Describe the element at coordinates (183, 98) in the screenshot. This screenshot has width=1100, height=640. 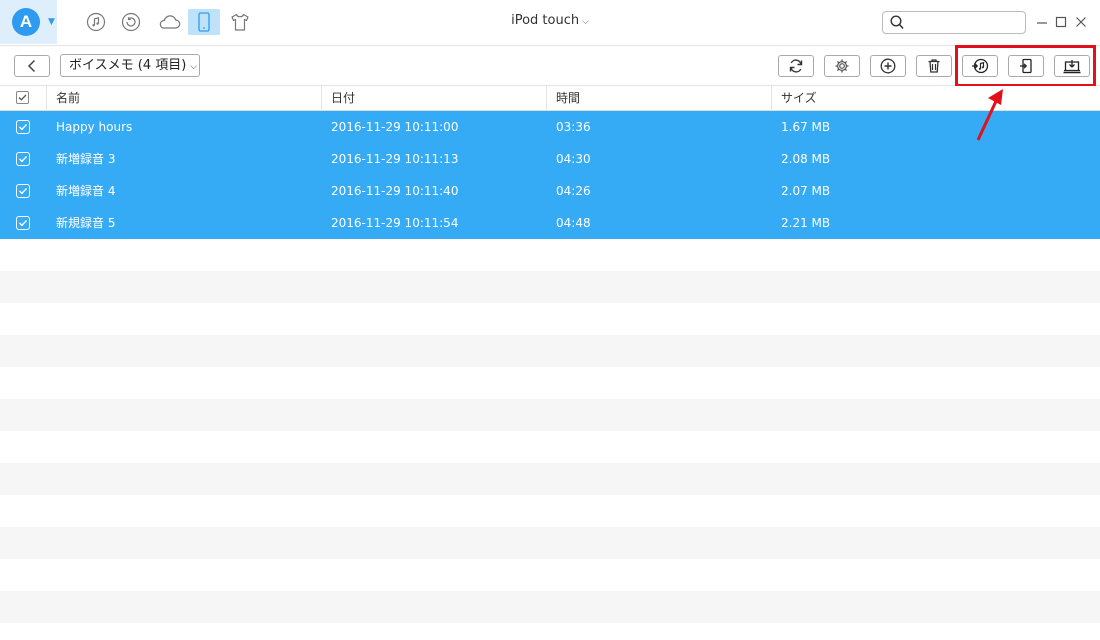
I see `column-header-name: 名前` at that location.